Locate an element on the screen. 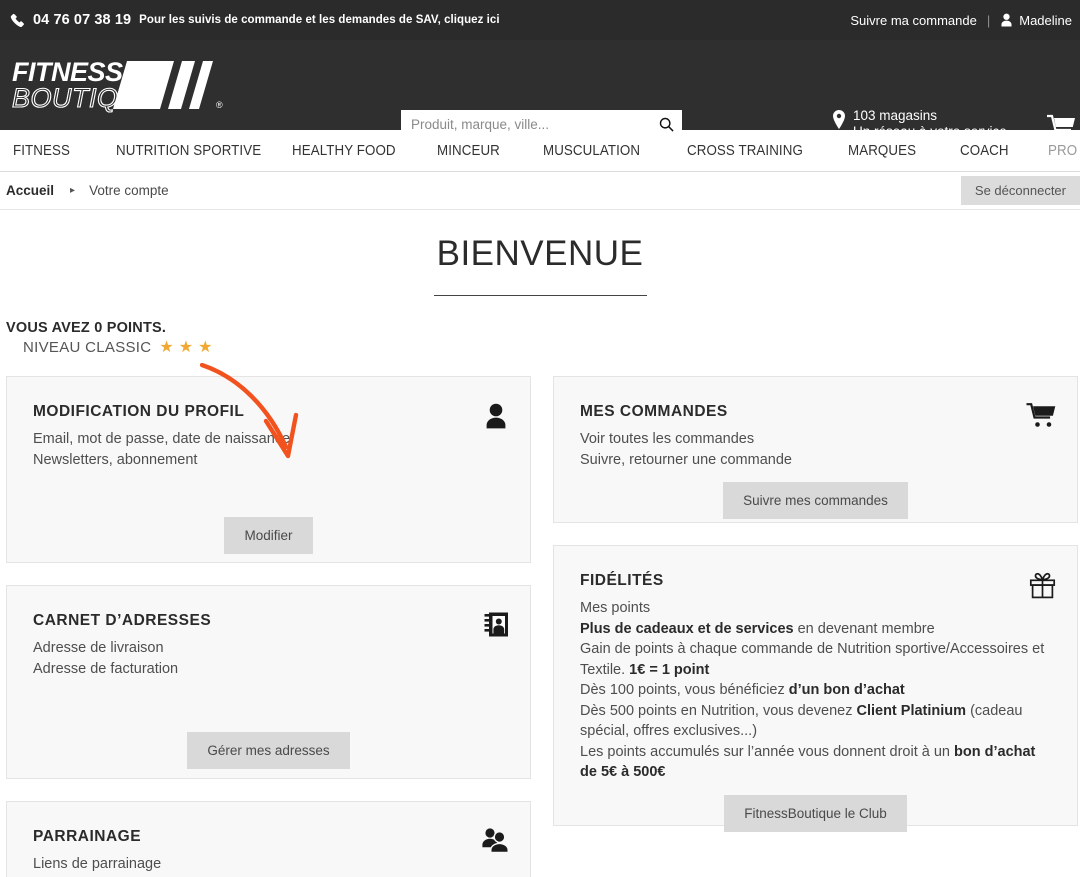  card-line: Liens de parrainage is located at coordinates (97, 864).